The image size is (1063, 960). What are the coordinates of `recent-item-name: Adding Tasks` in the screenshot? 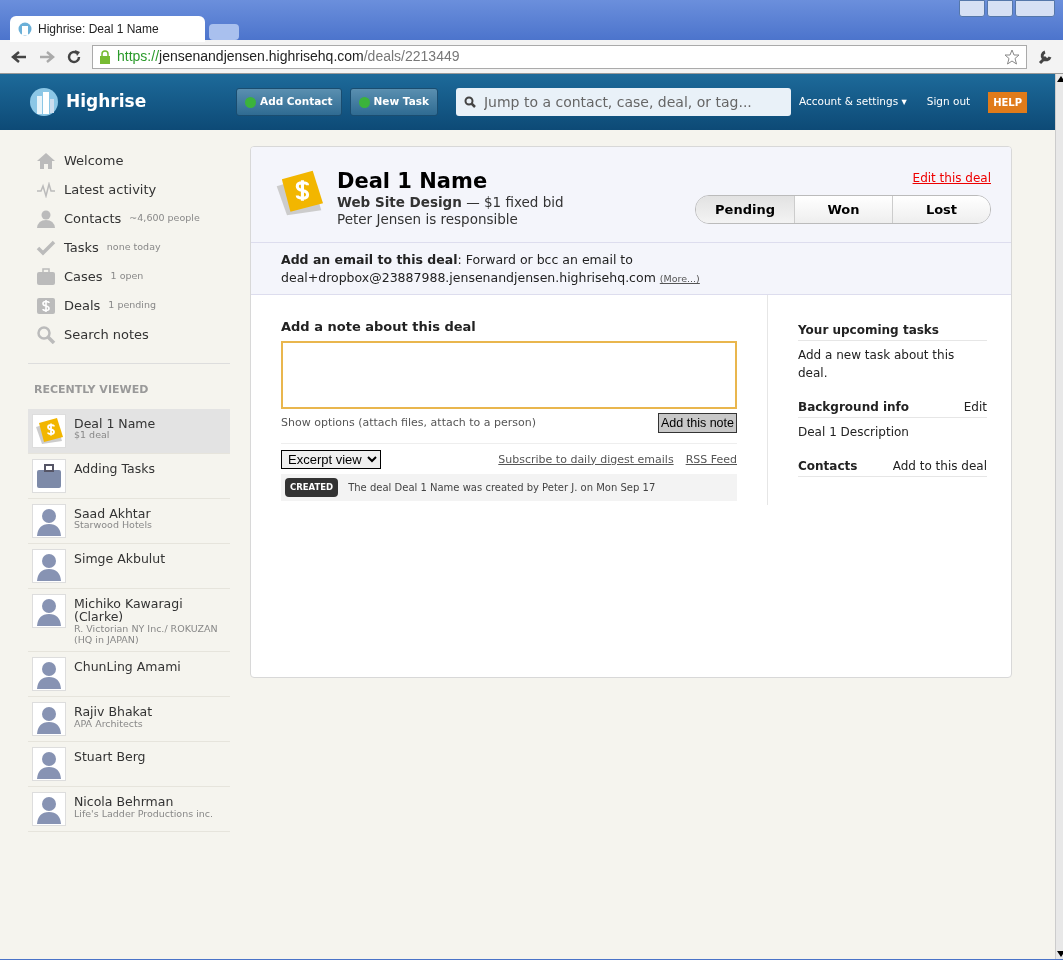 It's located at (114, 468).